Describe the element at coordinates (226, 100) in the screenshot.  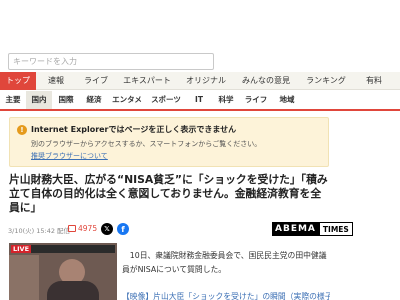
I see `category-tab-science: 科学` at that location.